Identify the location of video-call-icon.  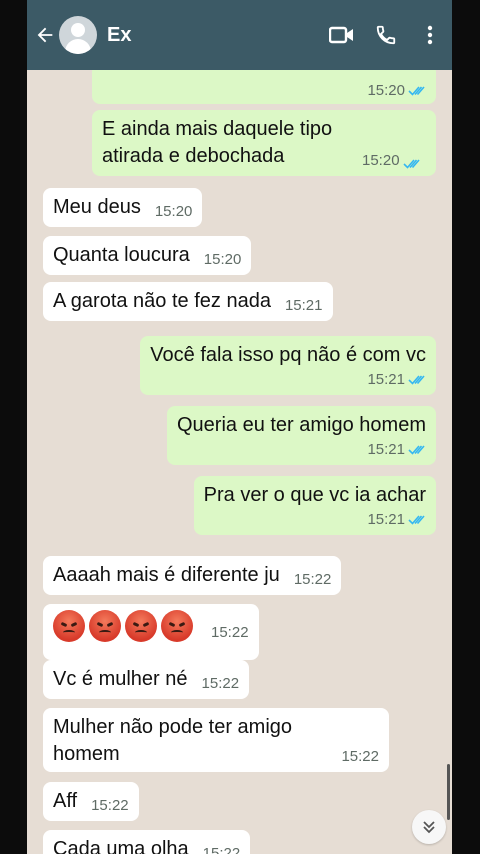
(341, 35).